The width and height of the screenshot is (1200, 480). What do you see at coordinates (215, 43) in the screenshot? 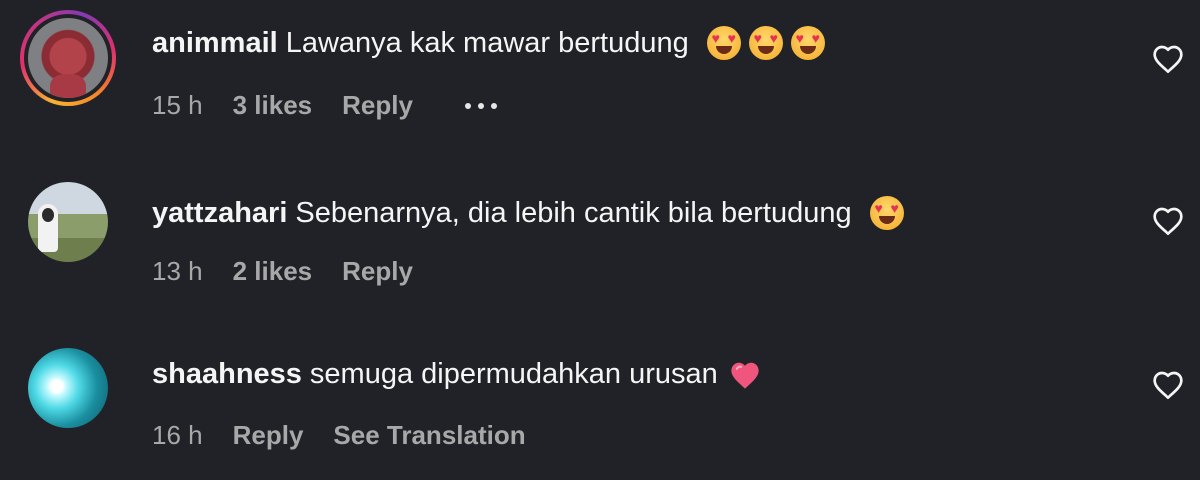
I see `comment-username: animmail` at bounding box center [215, 43].